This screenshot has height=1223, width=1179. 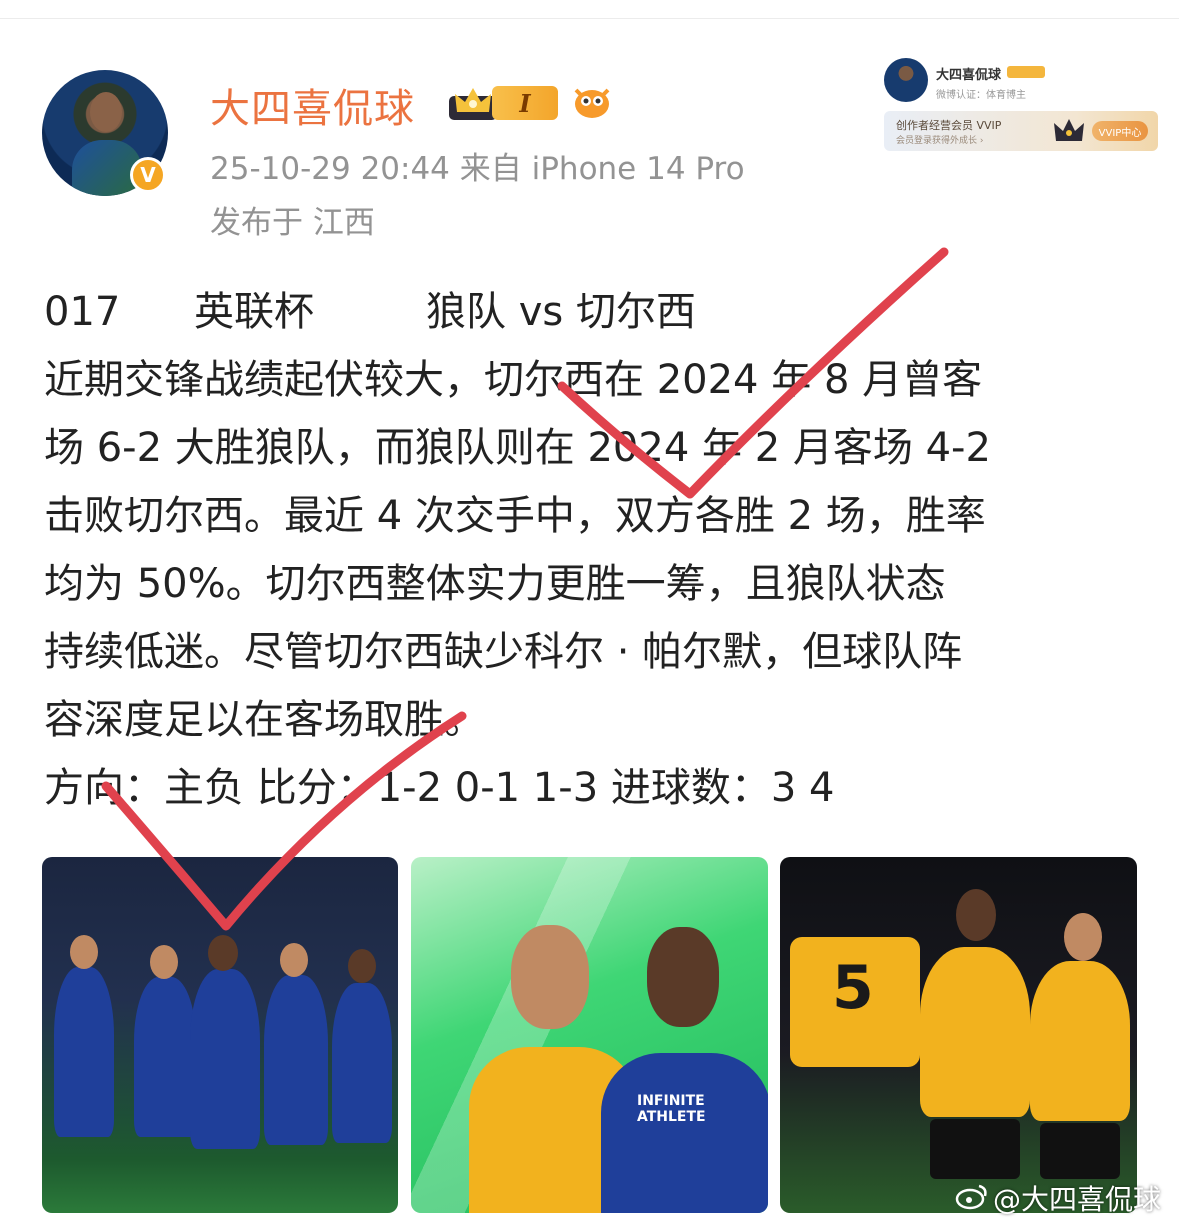 What do you see at coordinates (589, 18) in the screenshot?
I see `top-divider` at bounding box center [589, 18].